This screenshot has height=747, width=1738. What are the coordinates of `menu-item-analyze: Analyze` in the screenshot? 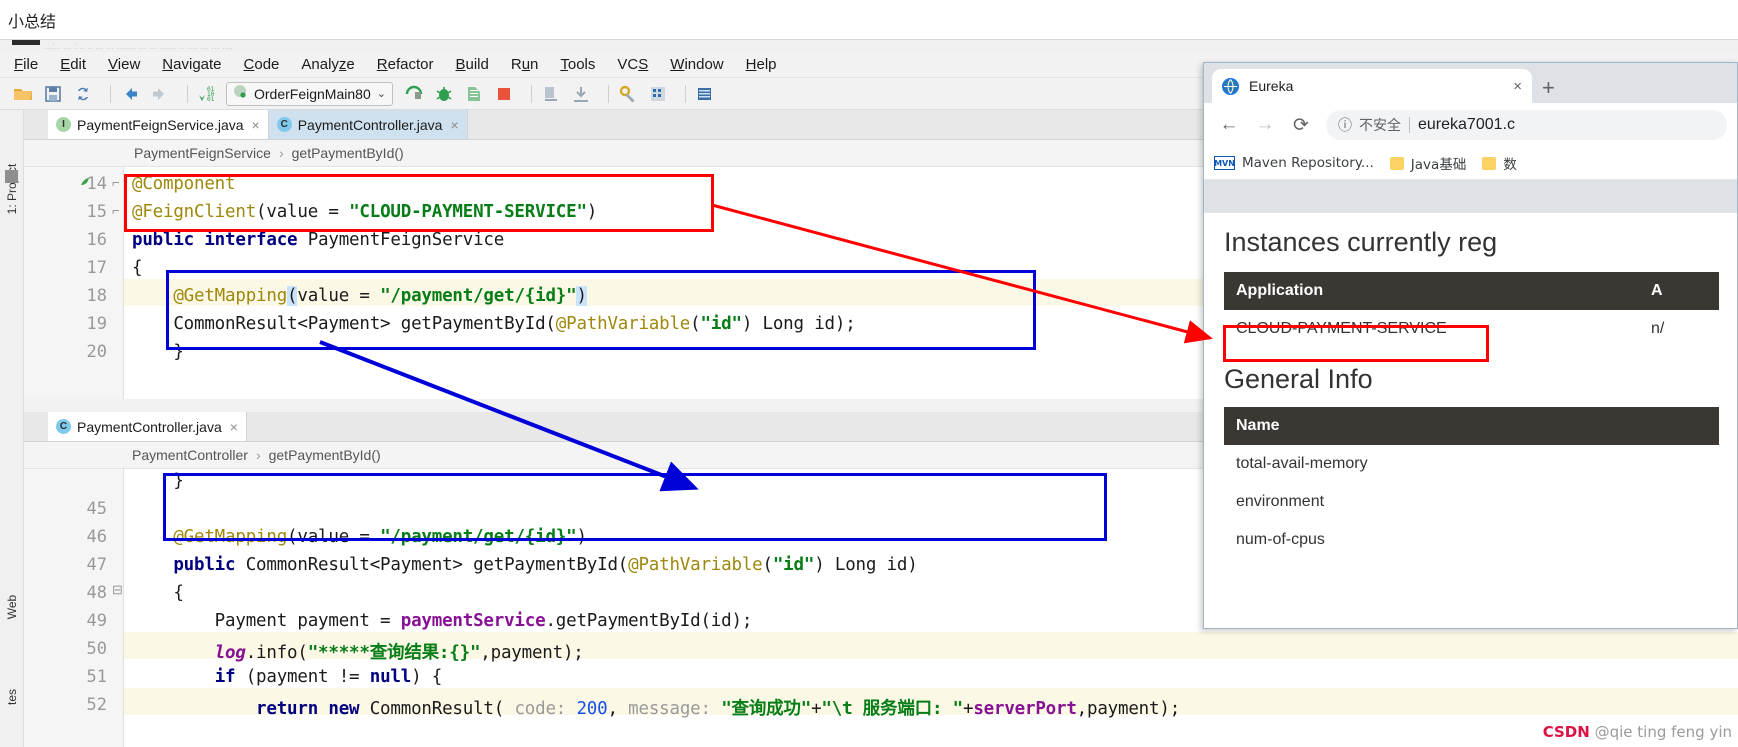 It's located at (327, 64).